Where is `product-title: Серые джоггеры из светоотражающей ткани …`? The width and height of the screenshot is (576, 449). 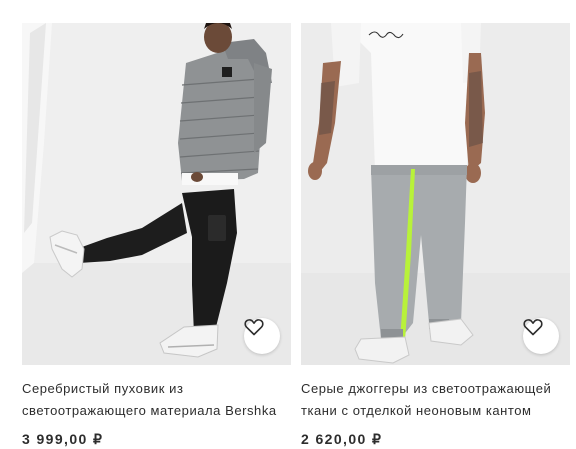
product-title: Серые джоггеры из светоотражающей ткани … is located at coordinates (435, 400).